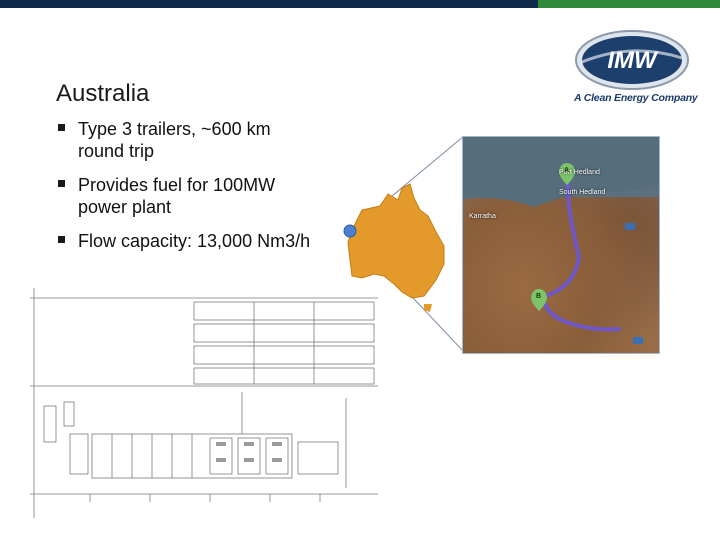  Describe the element at coordinates (482, 216) in the screenshot. I see `map-label-karratha: Karratha` at that location.